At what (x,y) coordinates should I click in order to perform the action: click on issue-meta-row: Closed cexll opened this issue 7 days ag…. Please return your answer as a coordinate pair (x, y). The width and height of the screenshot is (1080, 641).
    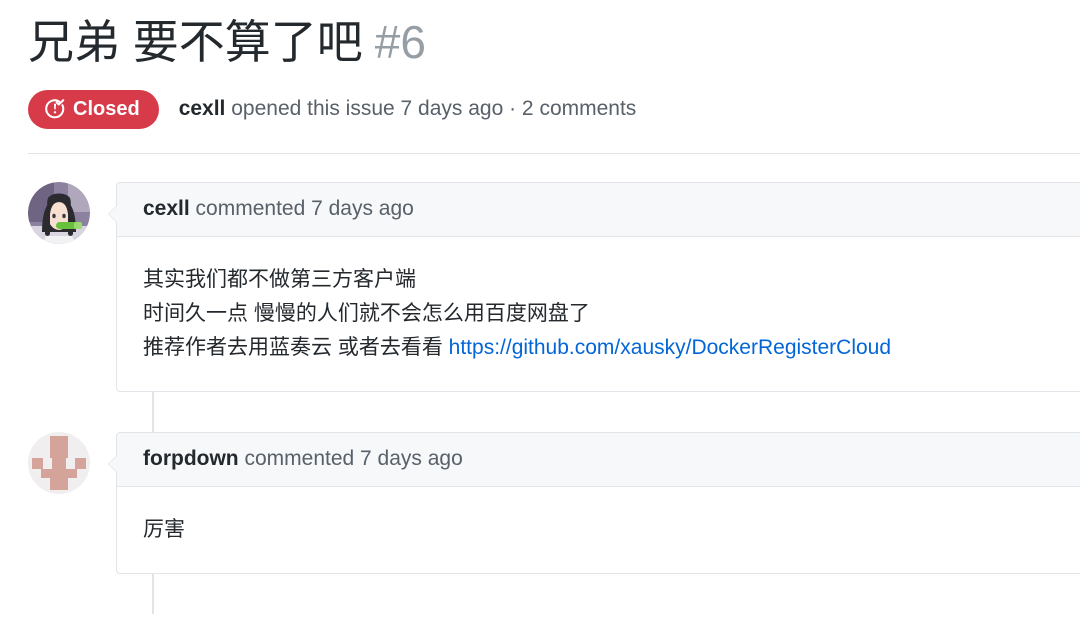
    Looking at the image, I should click on (554, 109).